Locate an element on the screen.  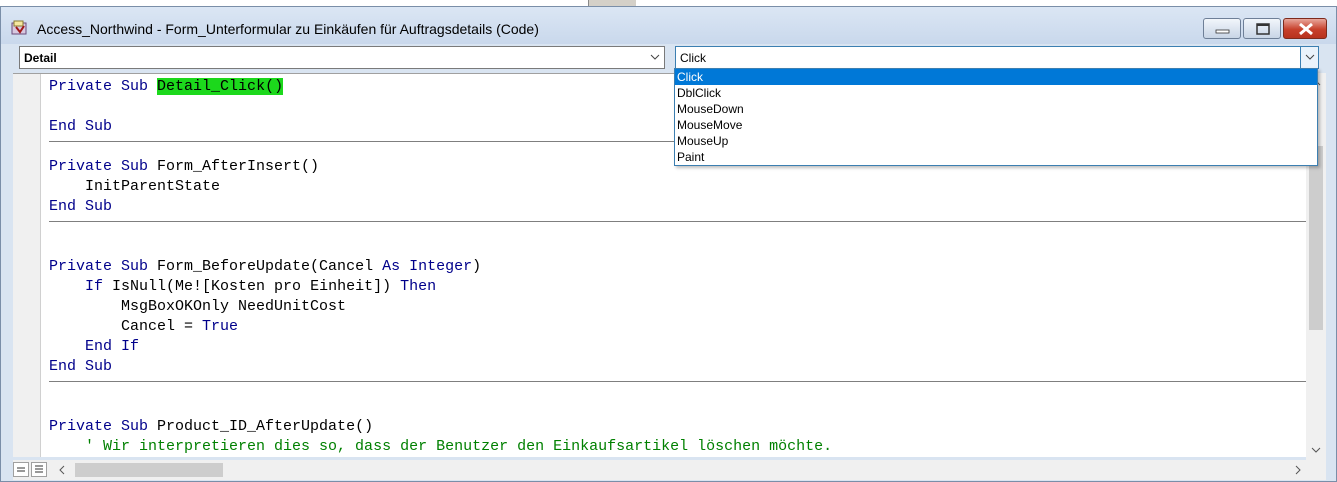
full-module-view-button is located at coordinates (39, 469).